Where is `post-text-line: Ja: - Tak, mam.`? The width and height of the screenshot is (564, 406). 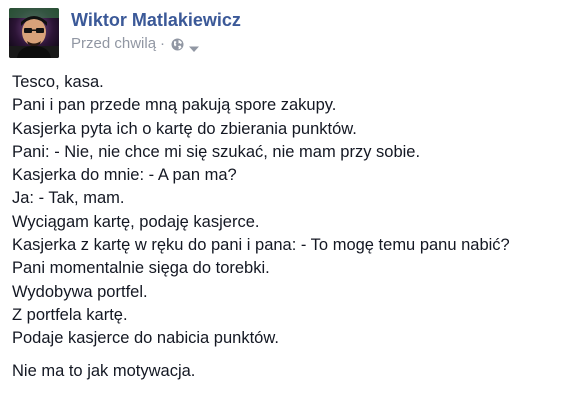 post-text-line: Ja: - Tak, mam. is located at coordinates (68, 198).